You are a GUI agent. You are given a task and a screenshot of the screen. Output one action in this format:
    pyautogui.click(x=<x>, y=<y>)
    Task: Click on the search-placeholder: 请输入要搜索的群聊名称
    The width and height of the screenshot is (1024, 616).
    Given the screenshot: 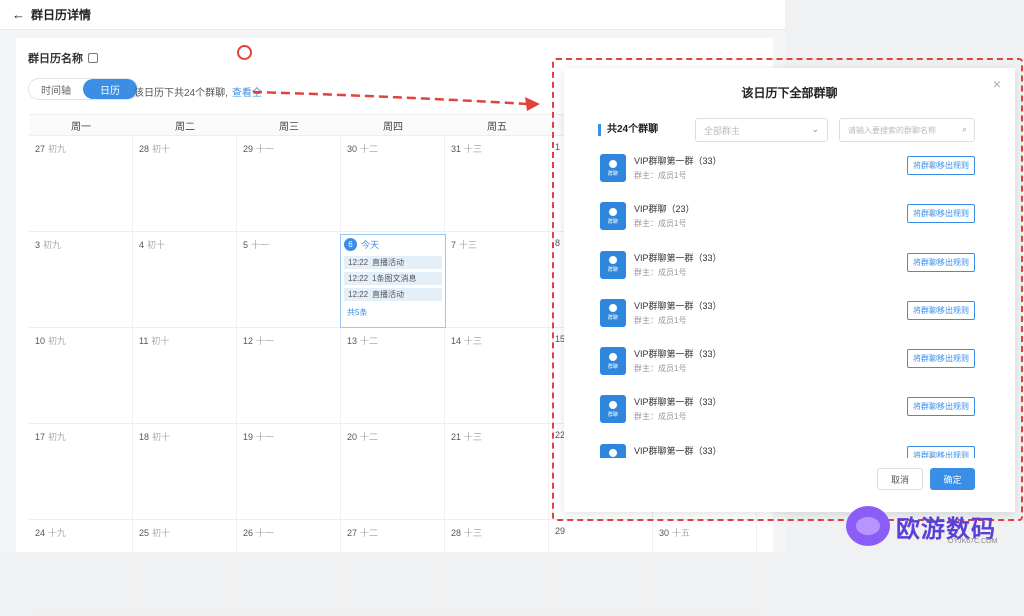 What is the action you would take?
    pyautogui.click(x=892, y=130)
    